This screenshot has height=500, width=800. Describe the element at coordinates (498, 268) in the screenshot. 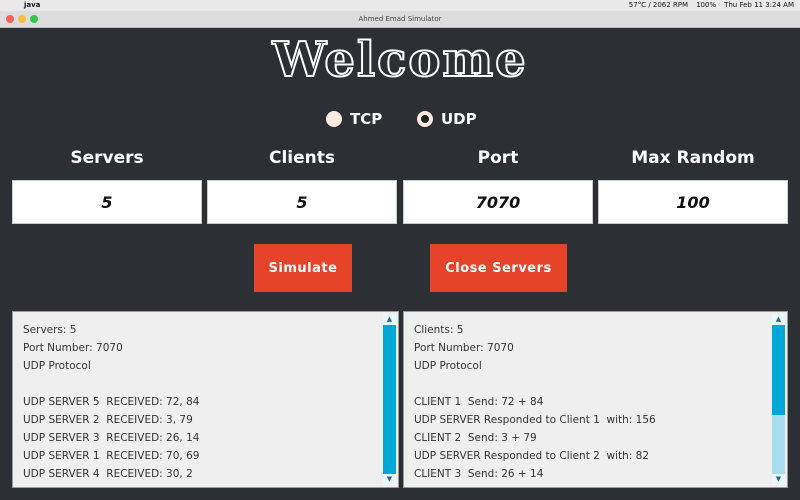

I see `close-servers-button: Close Servers` at that location.